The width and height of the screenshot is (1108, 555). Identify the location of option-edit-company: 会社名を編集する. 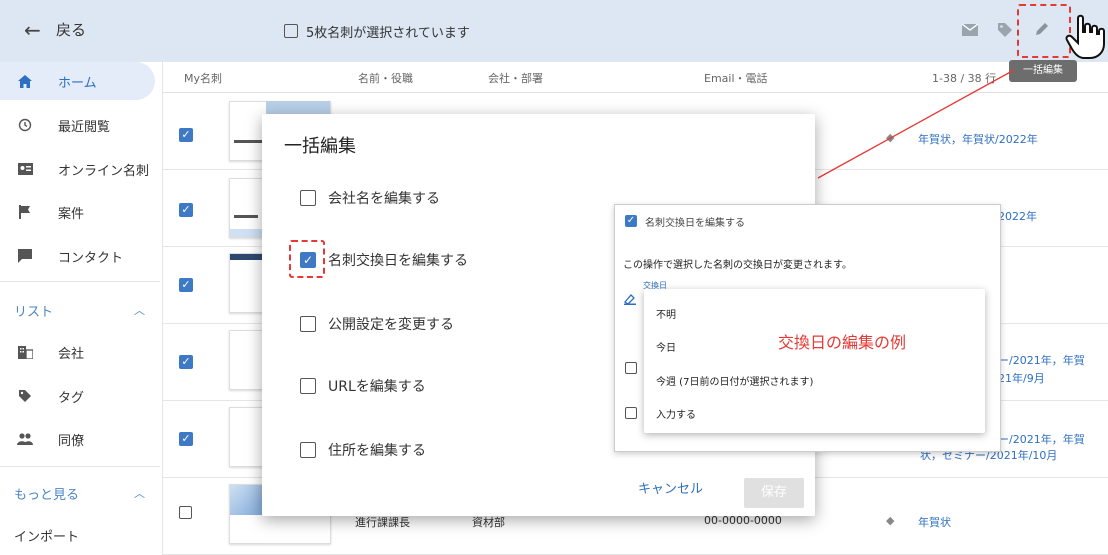
(370, 198).